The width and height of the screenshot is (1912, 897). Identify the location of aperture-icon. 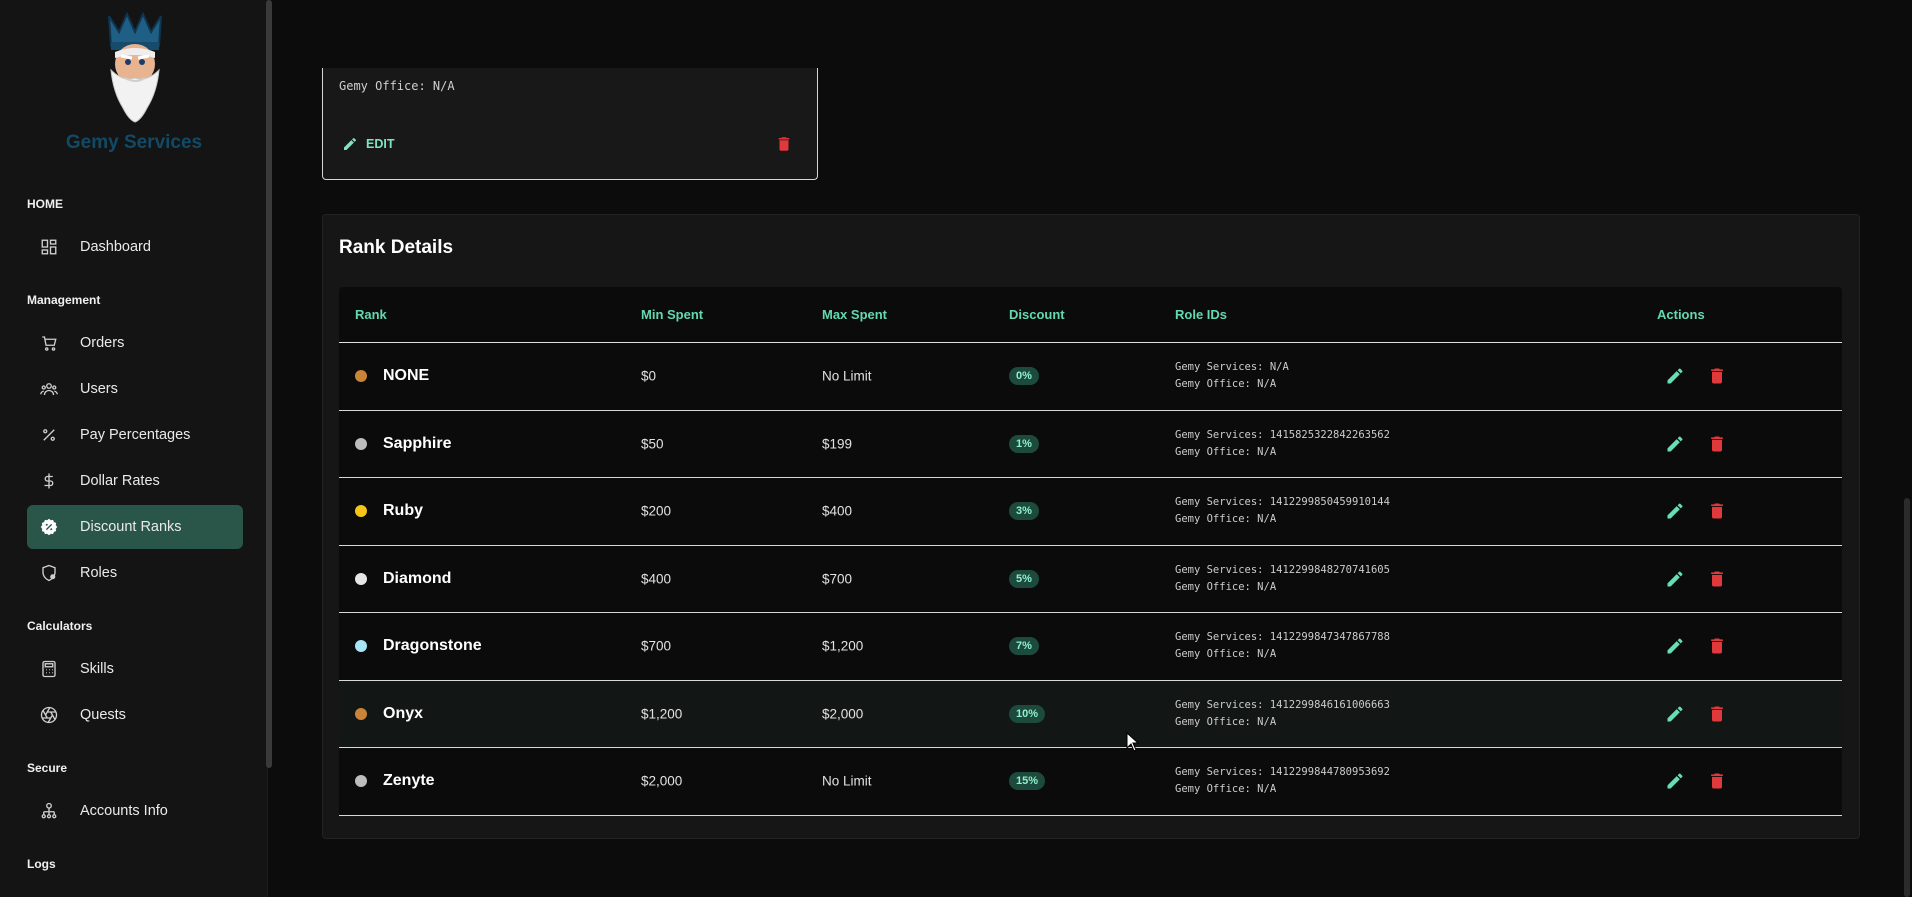
(49, 715).